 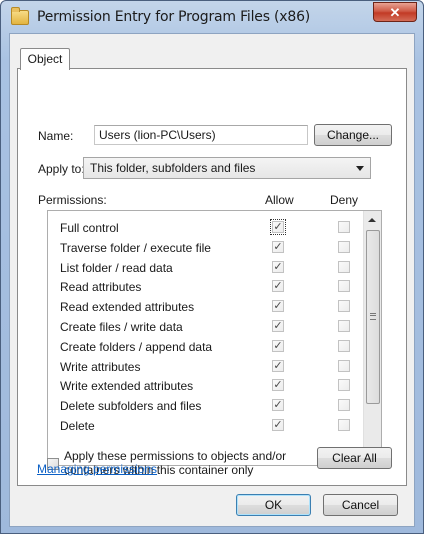 I want to click on permission-row: Create files / write data ✓, so click(x=206, y=326).